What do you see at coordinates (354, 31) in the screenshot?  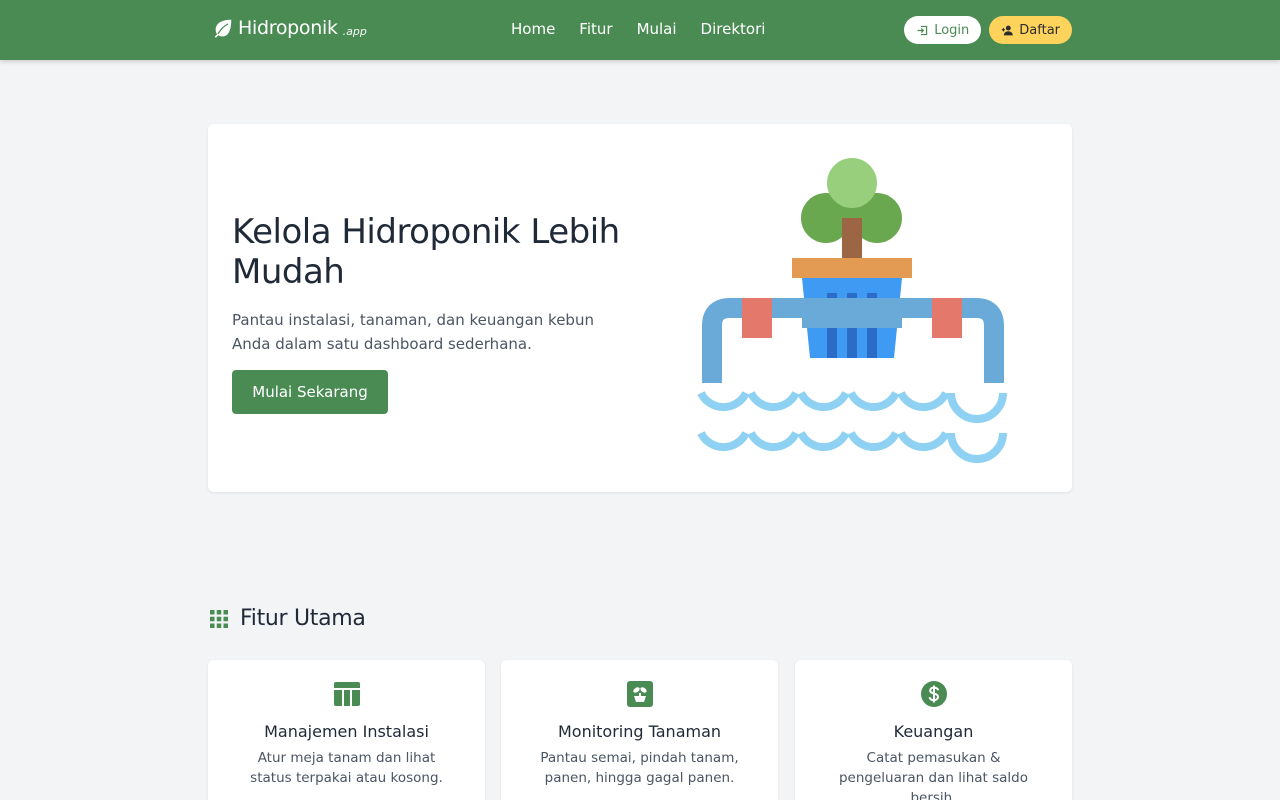 I see `brand-suffix: .app` at bounding box center [354, 31].